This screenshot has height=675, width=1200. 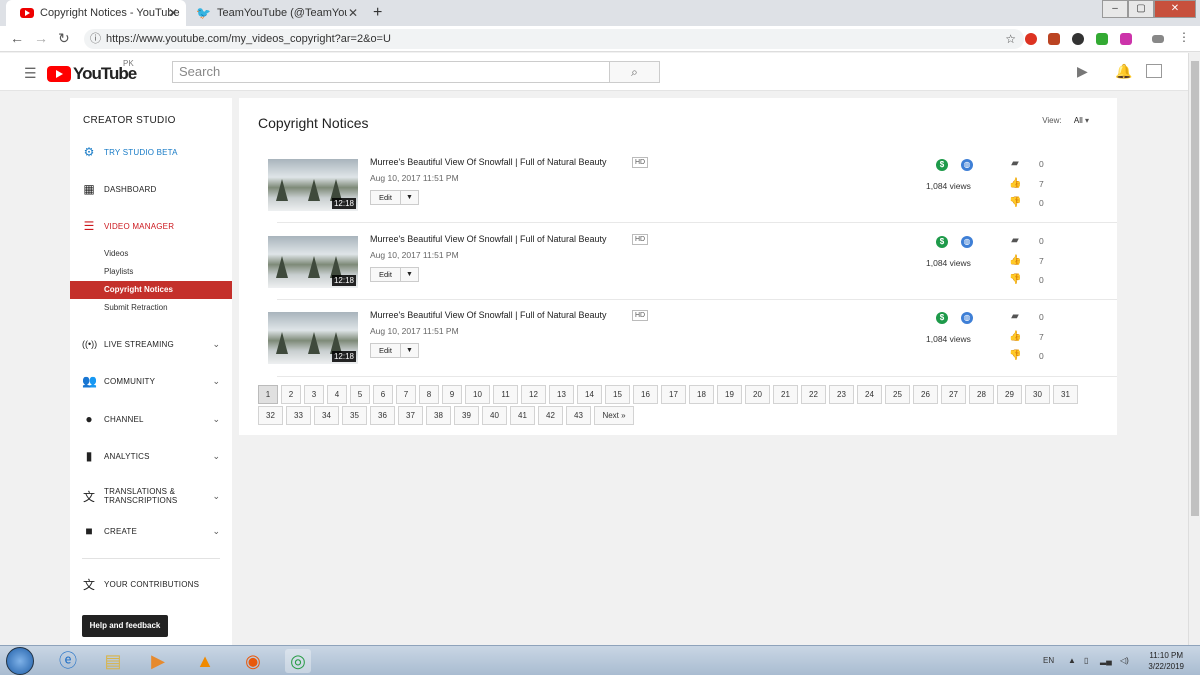 I want to click on page-button: 23, so click(x=841, y=394).